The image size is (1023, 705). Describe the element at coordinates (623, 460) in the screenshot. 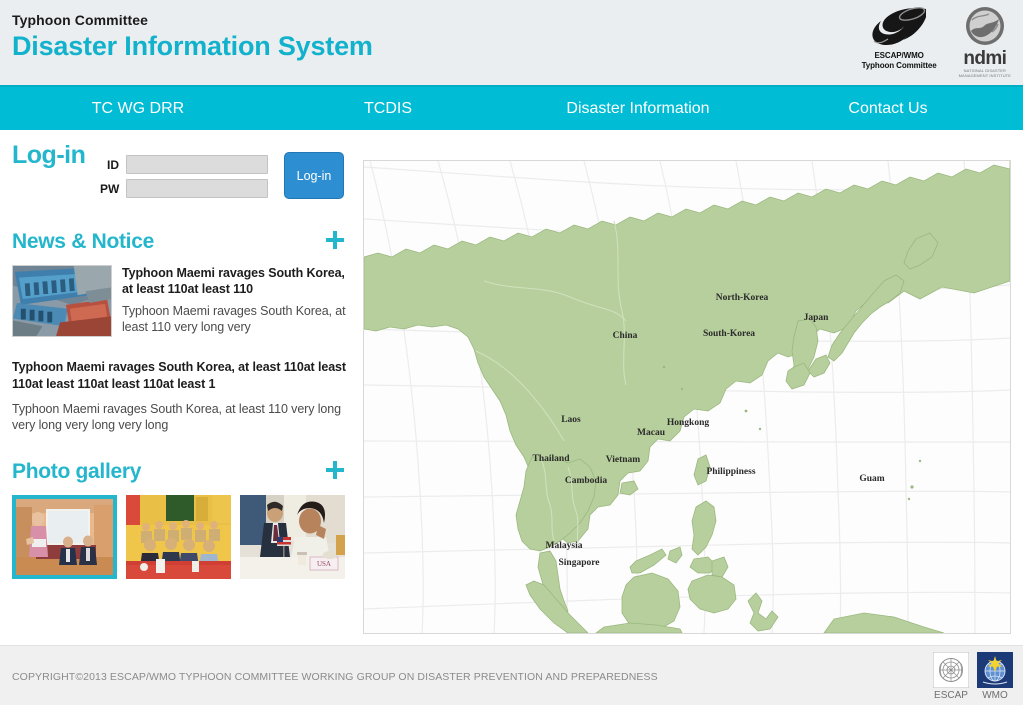

I see `map-label-vietnam: Vietnam` at that location.